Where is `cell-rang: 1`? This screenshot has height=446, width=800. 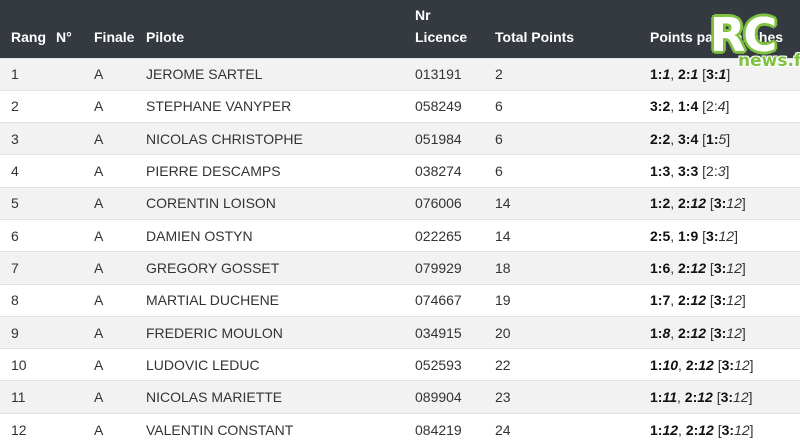 cell-rang: 1 is located at coordinates (28, 74).